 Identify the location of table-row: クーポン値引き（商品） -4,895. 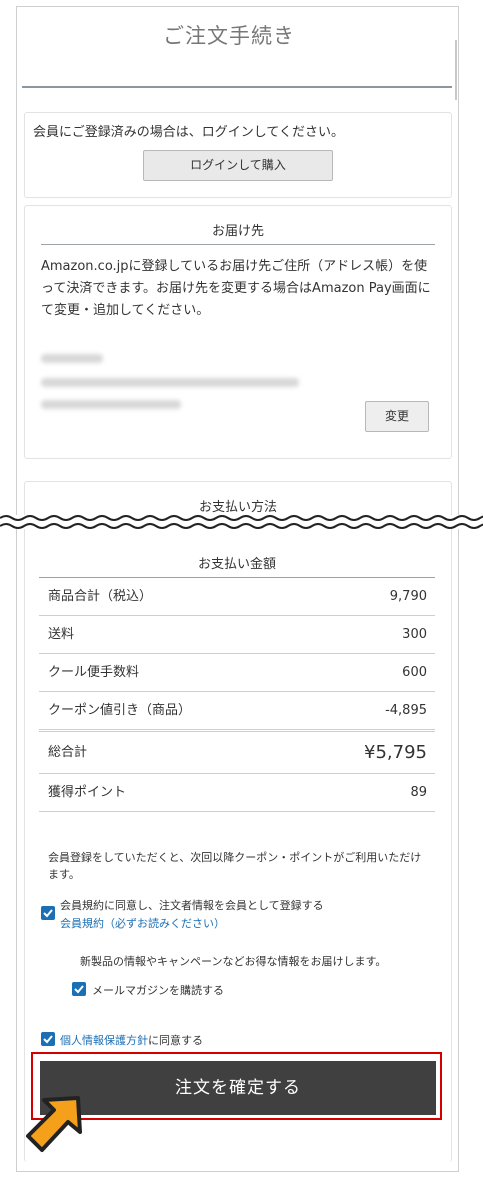
(237, 712).